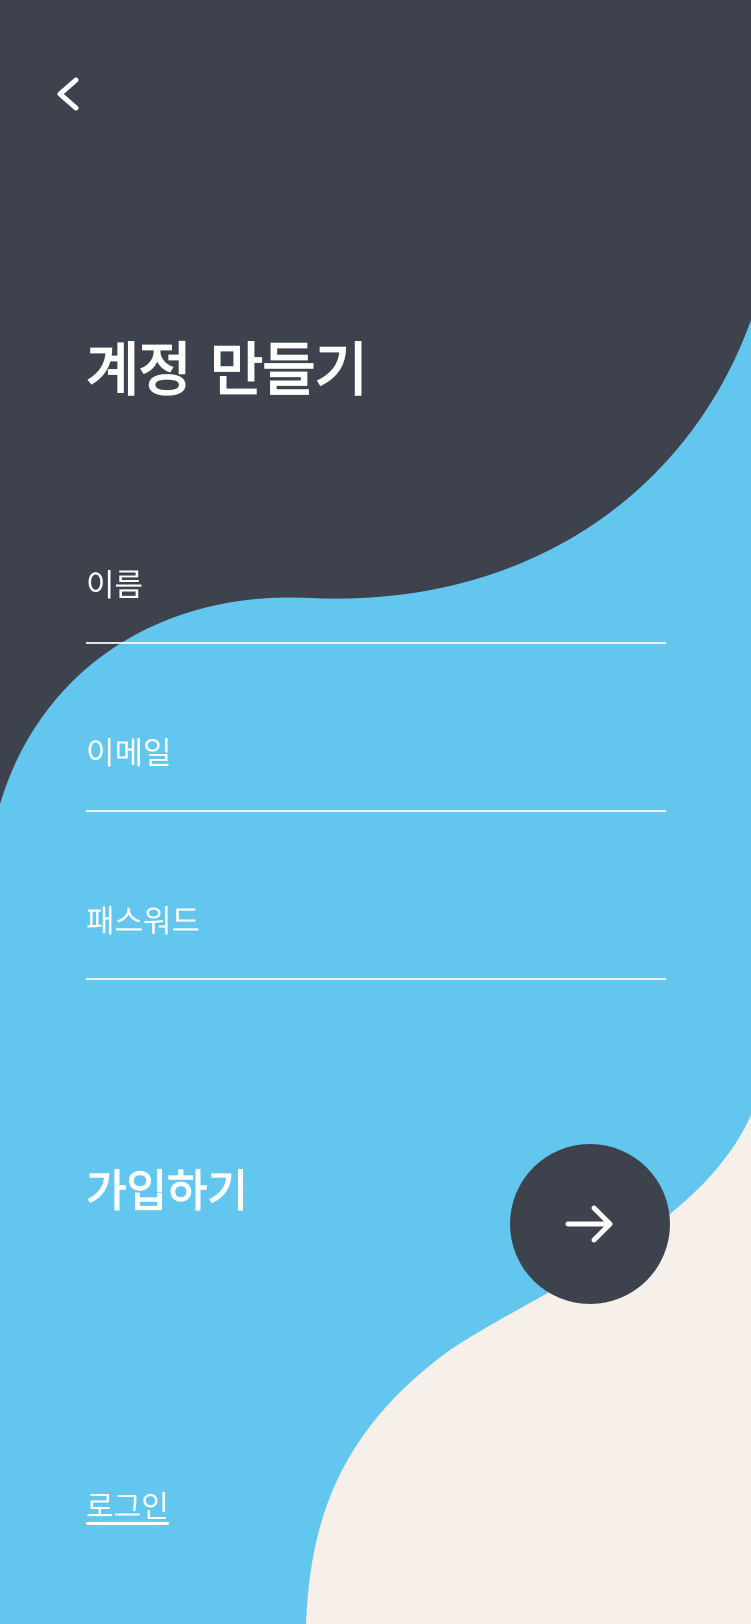 The width and height of the screenshot is (751, 1624). What do you see at coordinates (129, 754) in the screenshot?
I see `email-field-label: 이메일` at bounding box center [129, 754].